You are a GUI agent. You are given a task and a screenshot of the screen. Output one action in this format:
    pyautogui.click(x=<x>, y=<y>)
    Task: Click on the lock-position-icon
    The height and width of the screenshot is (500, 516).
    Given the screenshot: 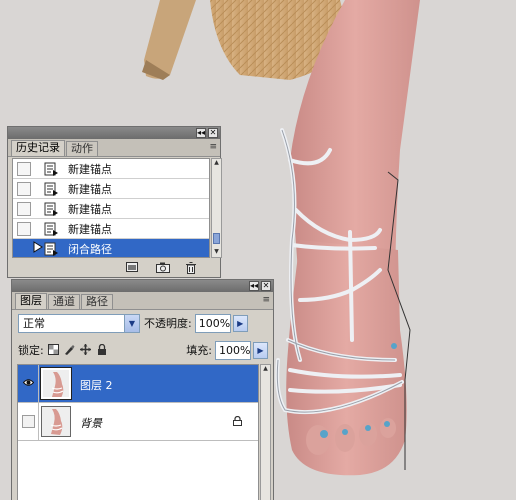 What is the action you would take?
    pyautogui.click(x=86, y=350)
    